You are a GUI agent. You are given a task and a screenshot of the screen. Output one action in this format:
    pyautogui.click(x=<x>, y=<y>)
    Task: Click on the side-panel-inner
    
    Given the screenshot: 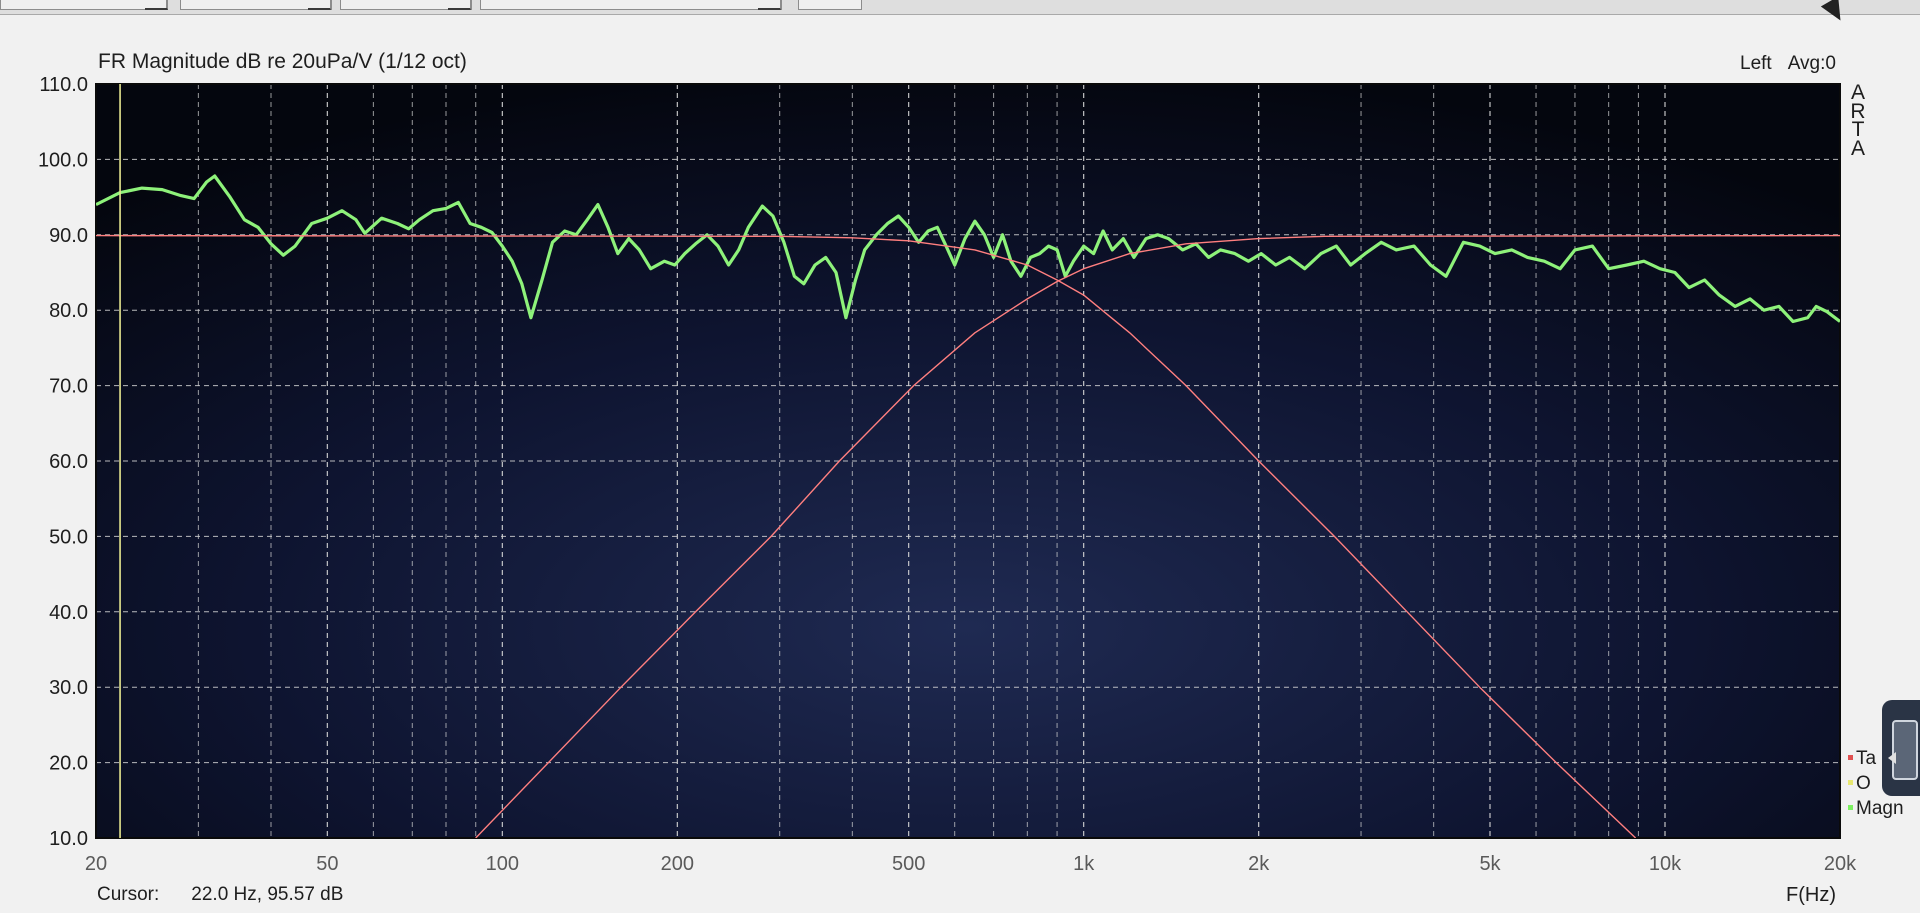 What is the action you would take?
    pyautogui.click(x=1905, y=750)
    